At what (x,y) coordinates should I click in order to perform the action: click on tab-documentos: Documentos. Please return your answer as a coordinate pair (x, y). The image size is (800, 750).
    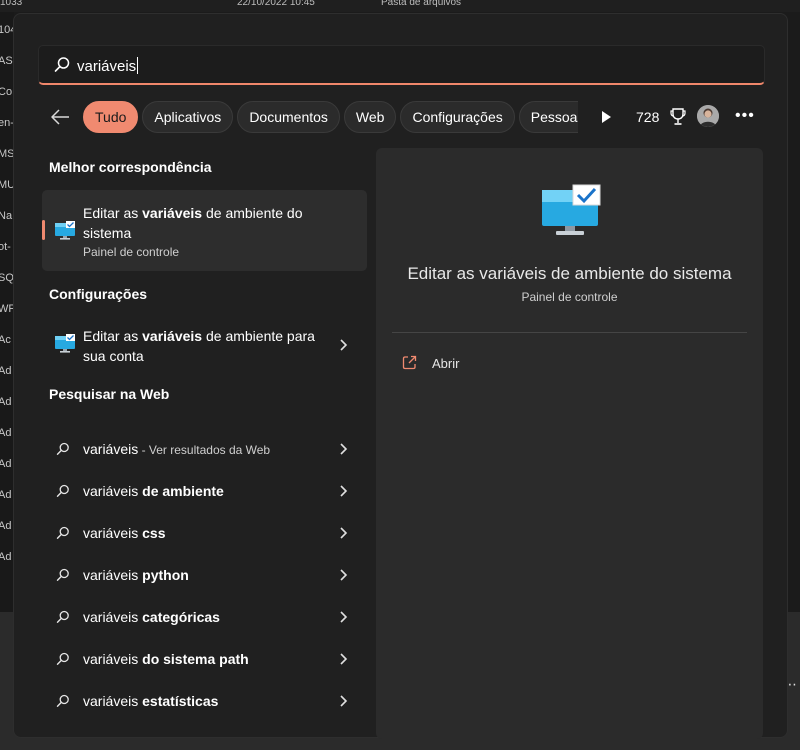
    Looking at the image, I should click on (288, 117).